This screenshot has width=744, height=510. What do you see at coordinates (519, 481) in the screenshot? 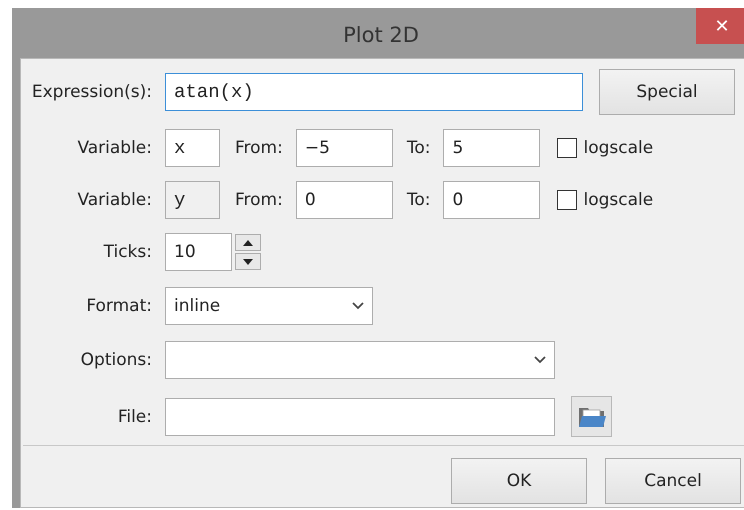
I see `dialog-button: OK` at bounding box center [519, 481].